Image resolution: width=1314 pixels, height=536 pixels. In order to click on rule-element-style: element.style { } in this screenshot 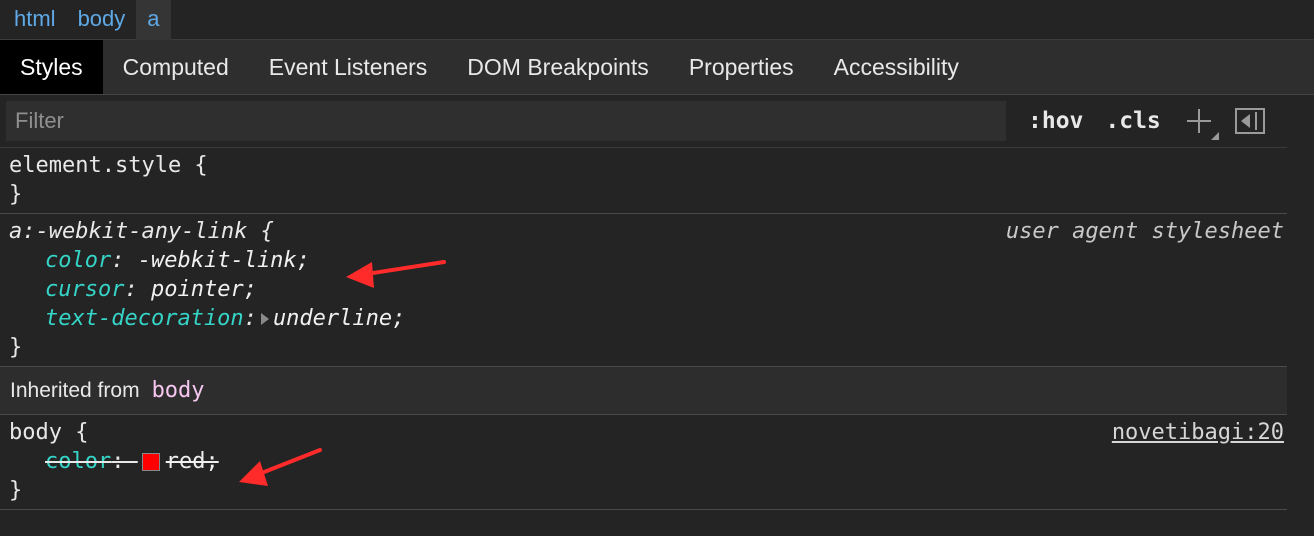, I will do `click(657, 181)`.